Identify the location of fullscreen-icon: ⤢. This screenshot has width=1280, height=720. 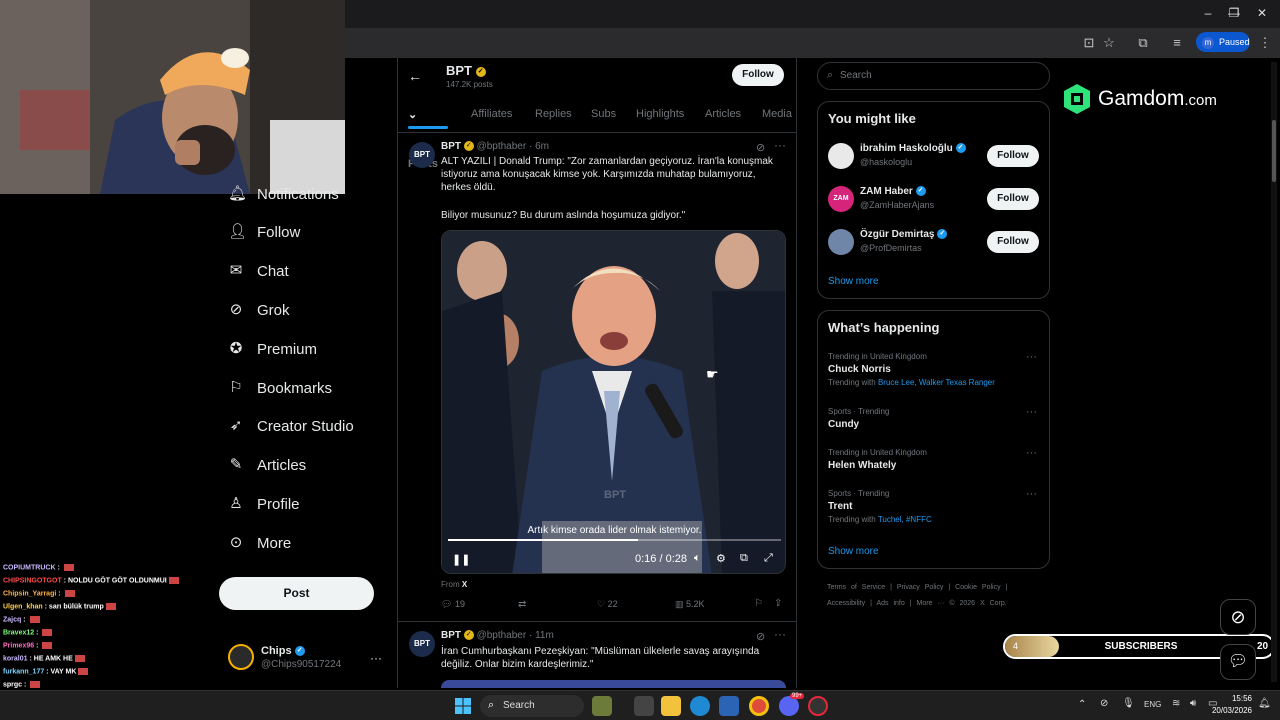
(768, 558).